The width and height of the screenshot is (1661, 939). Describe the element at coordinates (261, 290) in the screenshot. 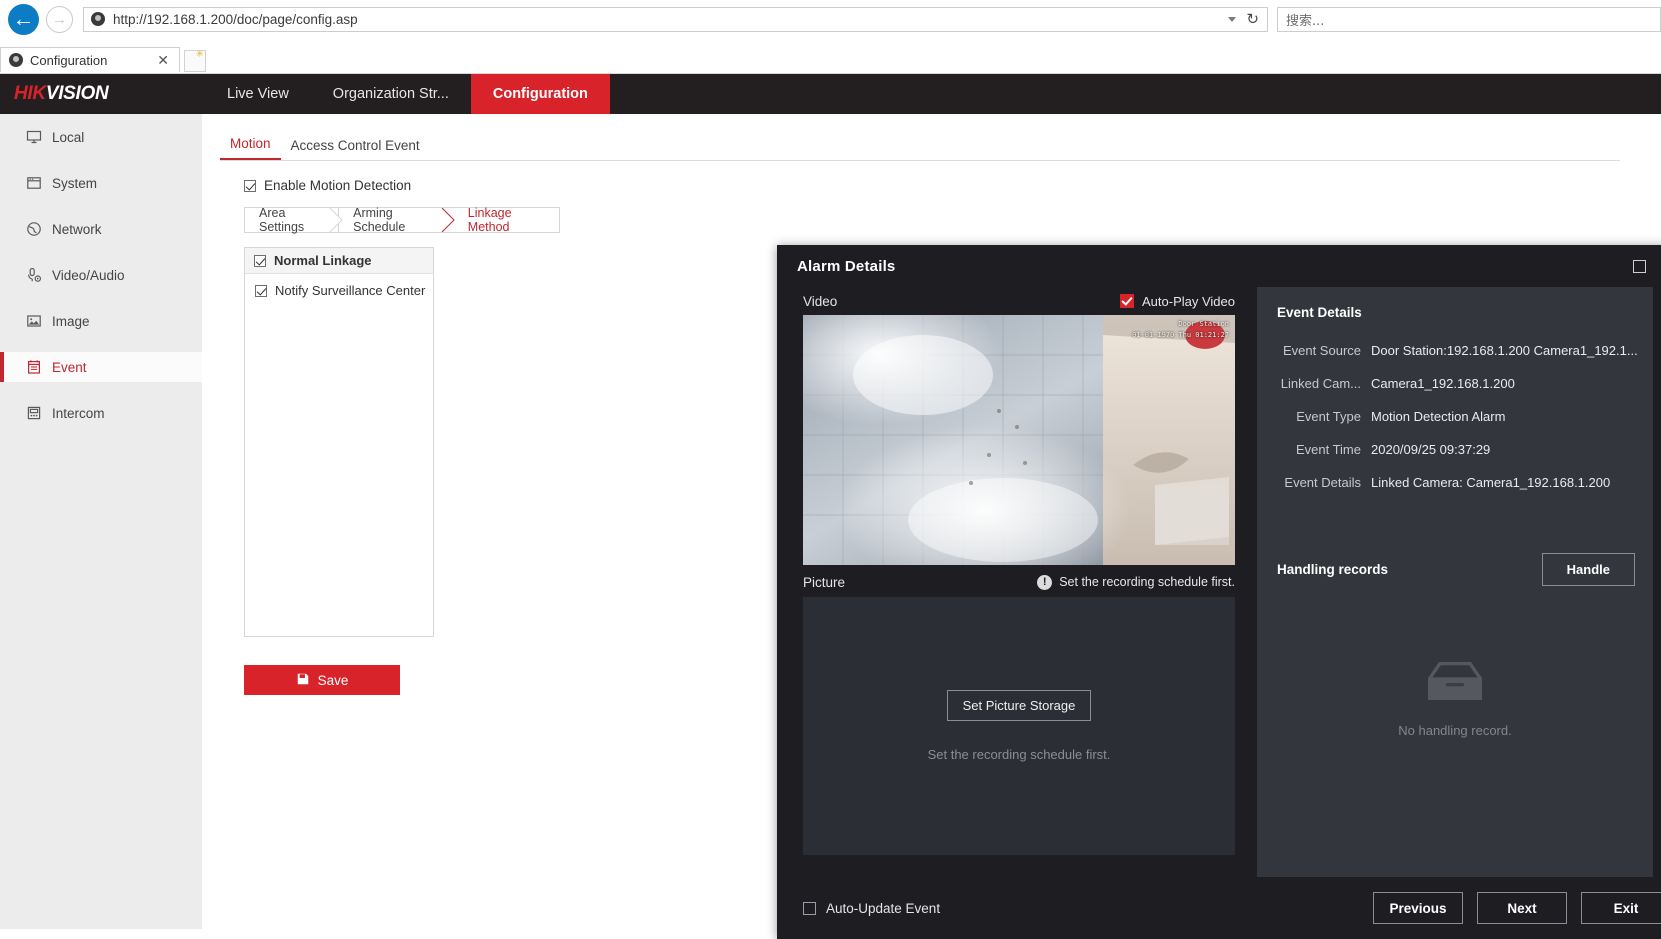

I see `notify-surveillance-center-checkbox` at that location.